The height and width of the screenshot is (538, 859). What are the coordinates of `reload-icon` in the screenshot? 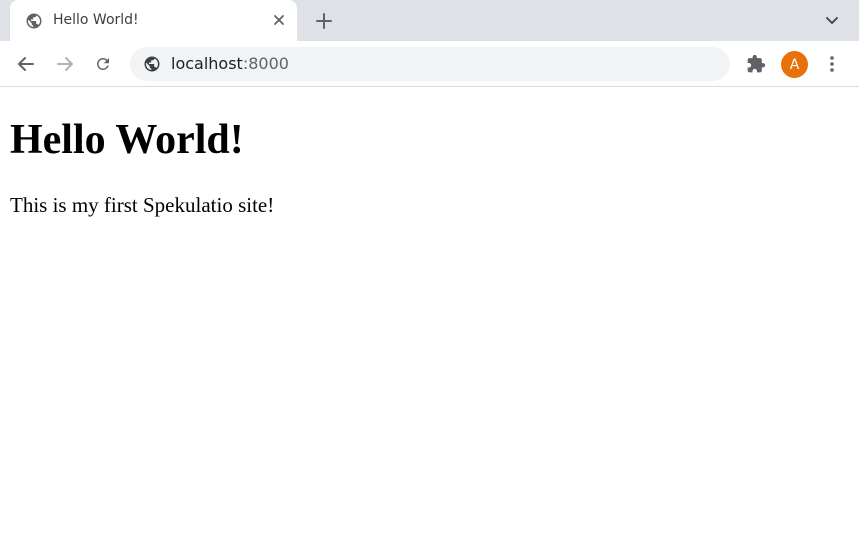 It's located at (103, 64).